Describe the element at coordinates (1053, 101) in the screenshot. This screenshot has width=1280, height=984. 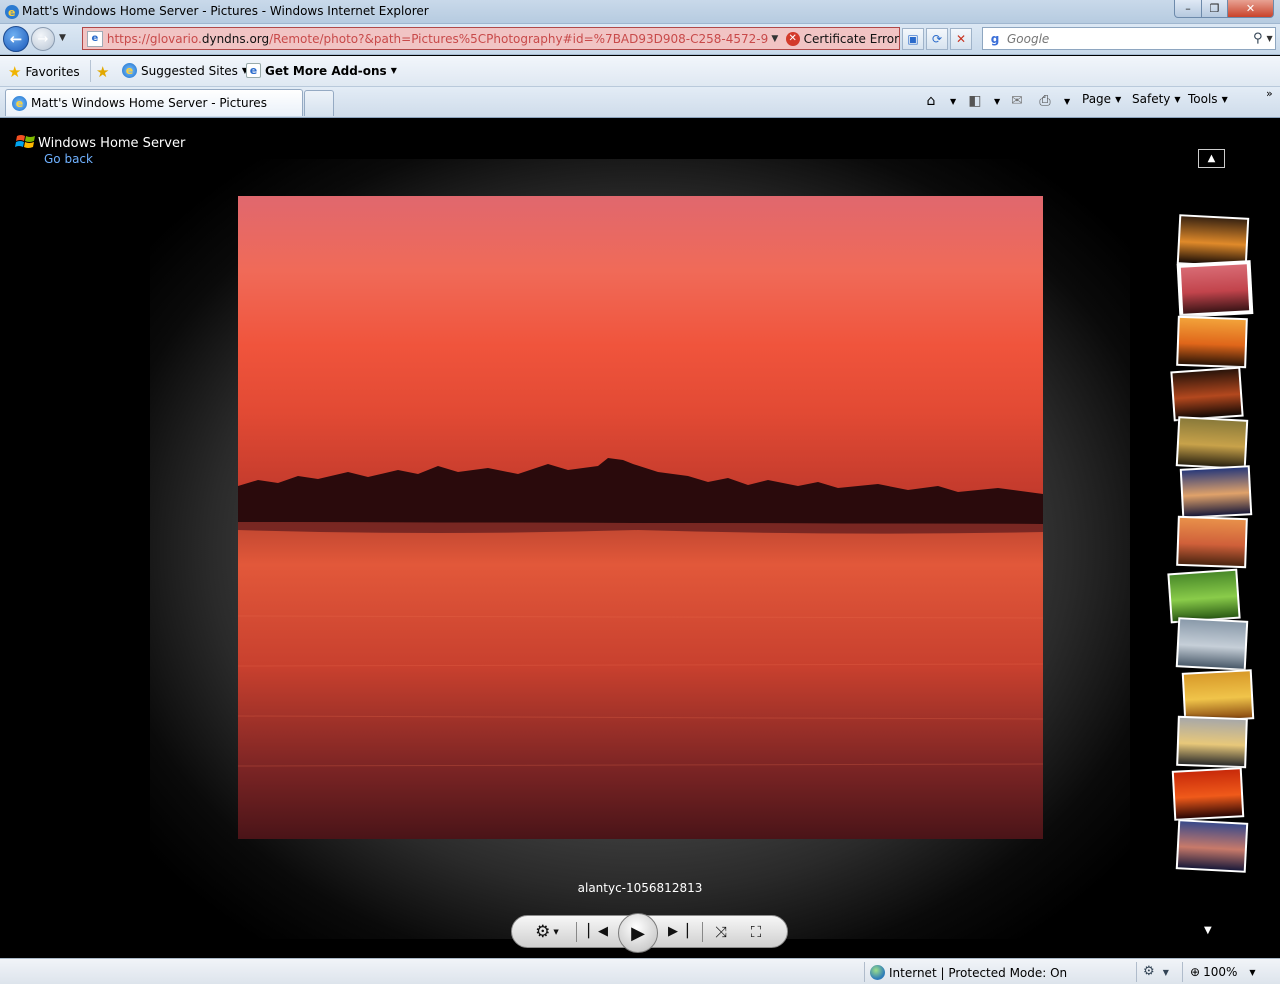
I see `print-button: ⎙ ▼` at that location.